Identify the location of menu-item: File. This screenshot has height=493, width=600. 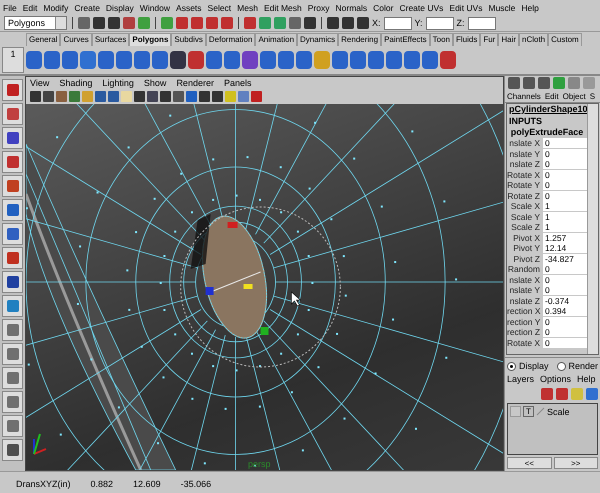
(10, 7).